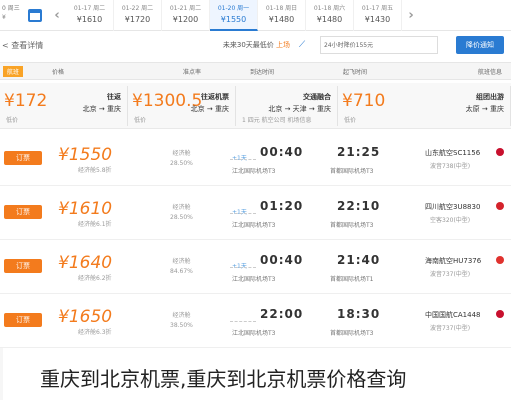  I want to click on date-cell: 01-21 周二 ¥1200, so click(186, 15).